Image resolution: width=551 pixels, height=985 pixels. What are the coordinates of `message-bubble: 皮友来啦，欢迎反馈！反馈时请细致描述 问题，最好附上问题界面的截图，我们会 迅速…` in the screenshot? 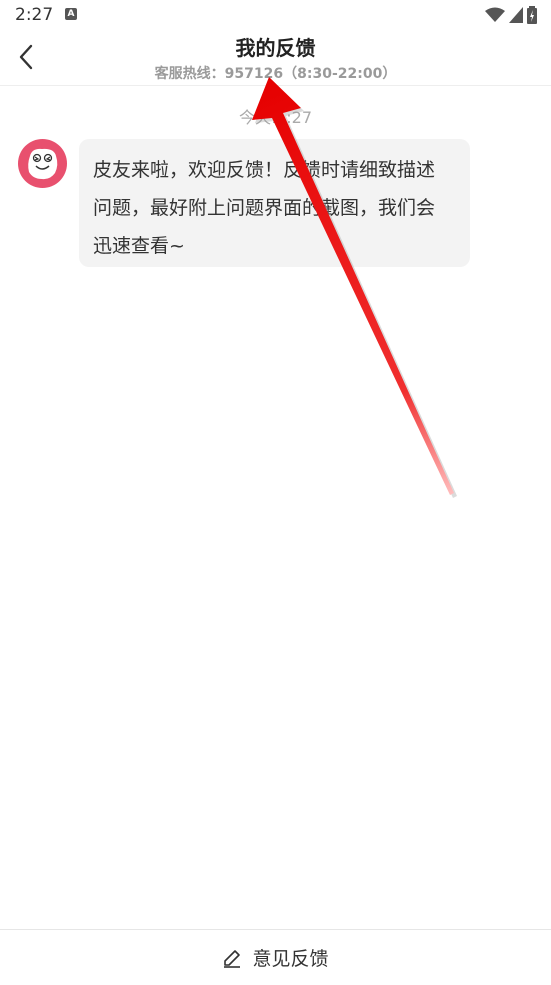 It's located at (274, 203).